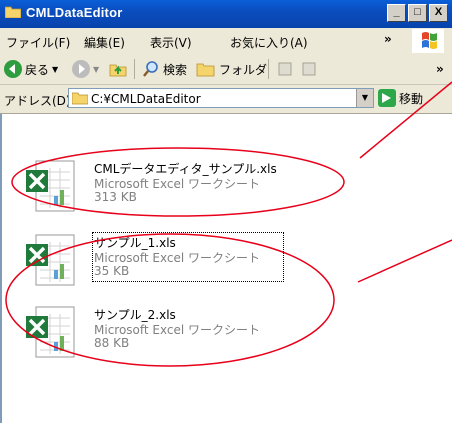 The height and width of the screenshot is (423, 452). I want to click on toolbar-overflow-chevron-icon: », so click(440, 69).